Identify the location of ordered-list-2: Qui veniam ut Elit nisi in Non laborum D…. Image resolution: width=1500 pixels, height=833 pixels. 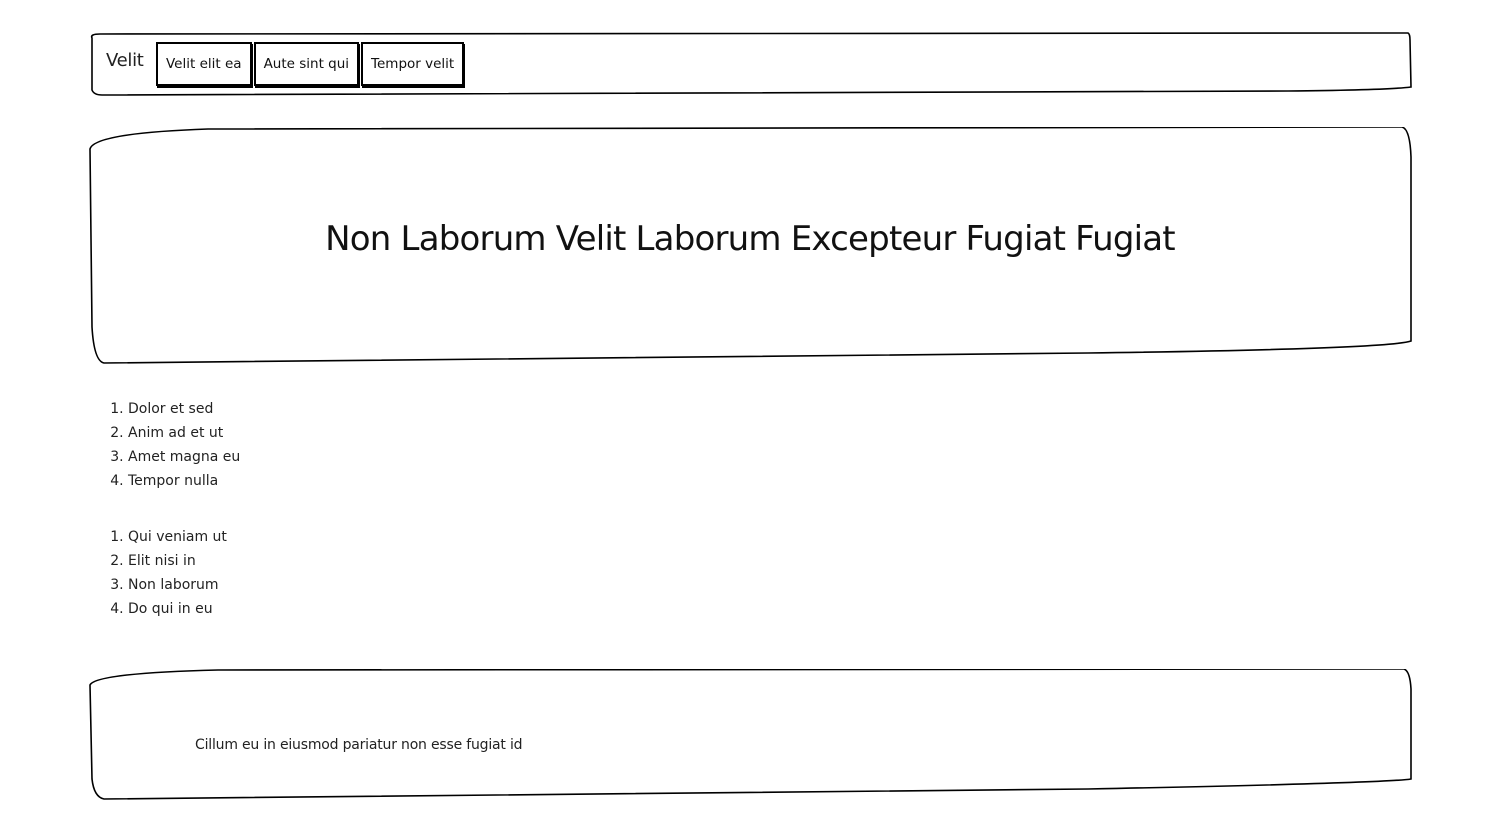
(157, 573).